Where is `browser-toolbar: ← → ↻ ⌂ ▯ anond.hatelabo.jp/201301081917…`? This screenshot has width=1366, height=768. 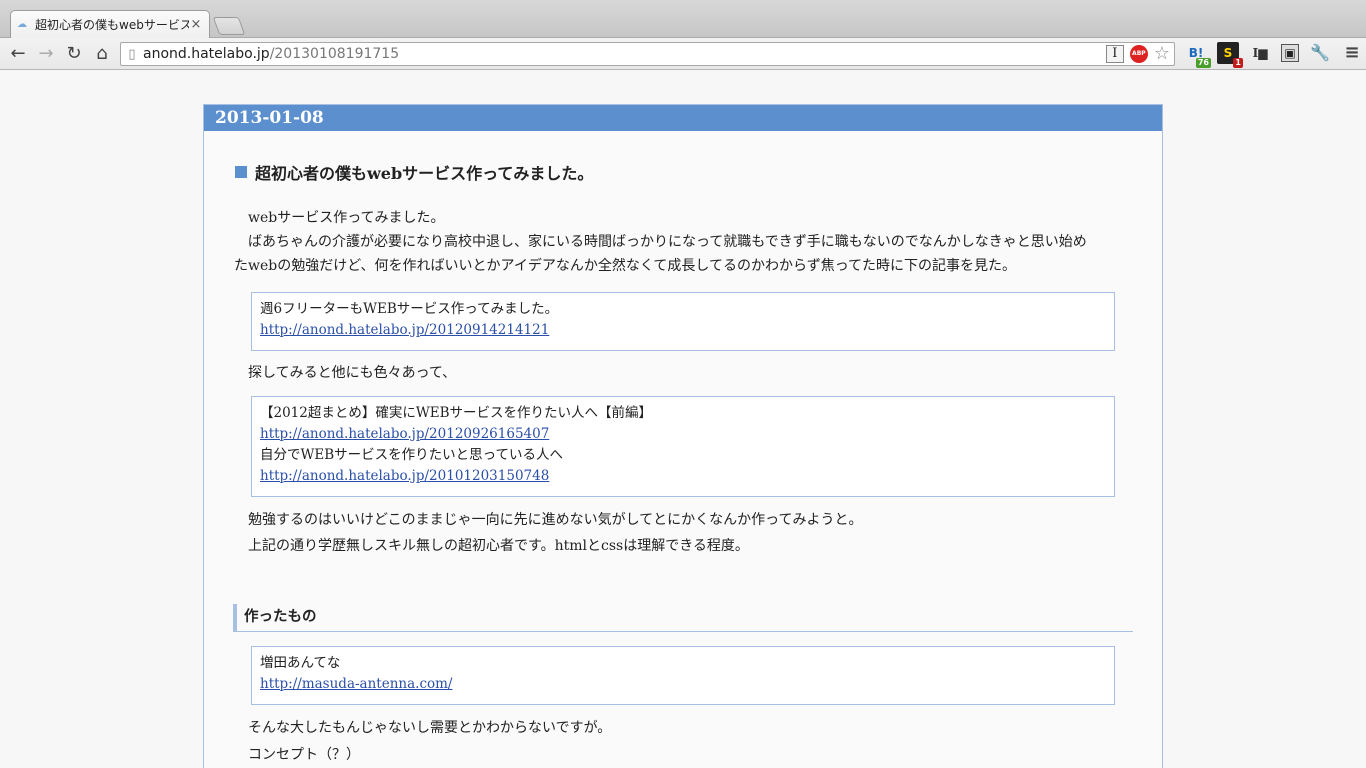 browser-toolbar: ← → ↻ ⌂ ▯ anond.hatelabo.jp/201301081917… is located at coordinates (683, 54).